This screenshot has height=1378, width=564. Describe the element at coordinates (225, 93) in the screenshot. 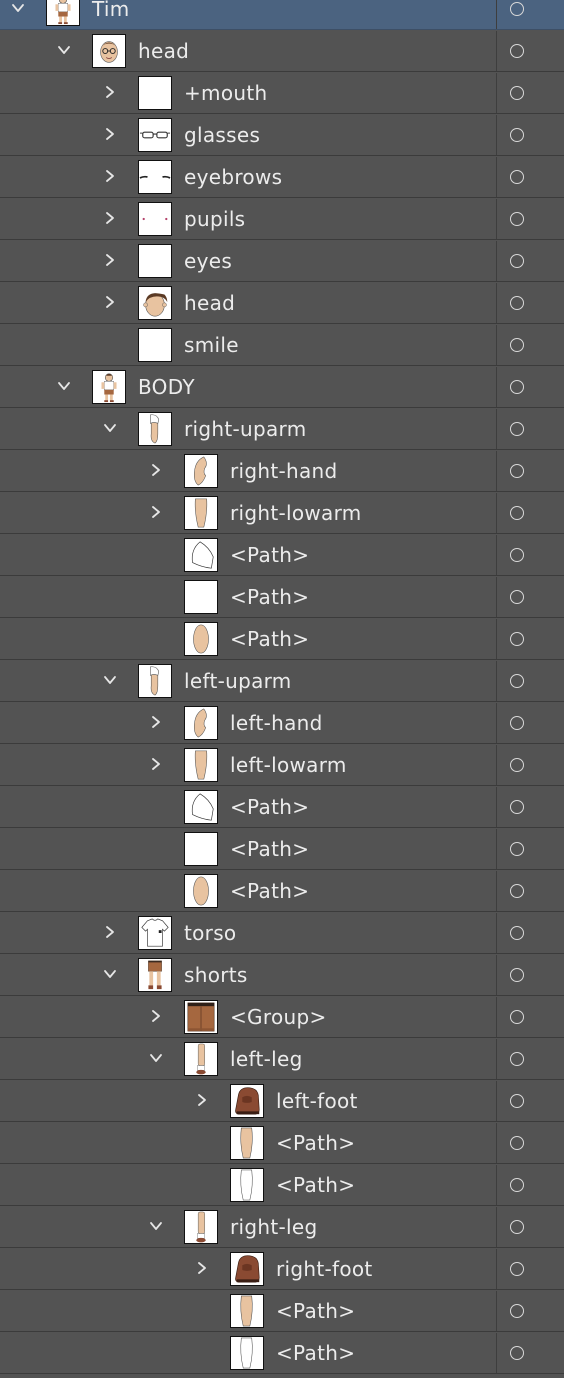

I see `layer-name: +mouth` at that location.